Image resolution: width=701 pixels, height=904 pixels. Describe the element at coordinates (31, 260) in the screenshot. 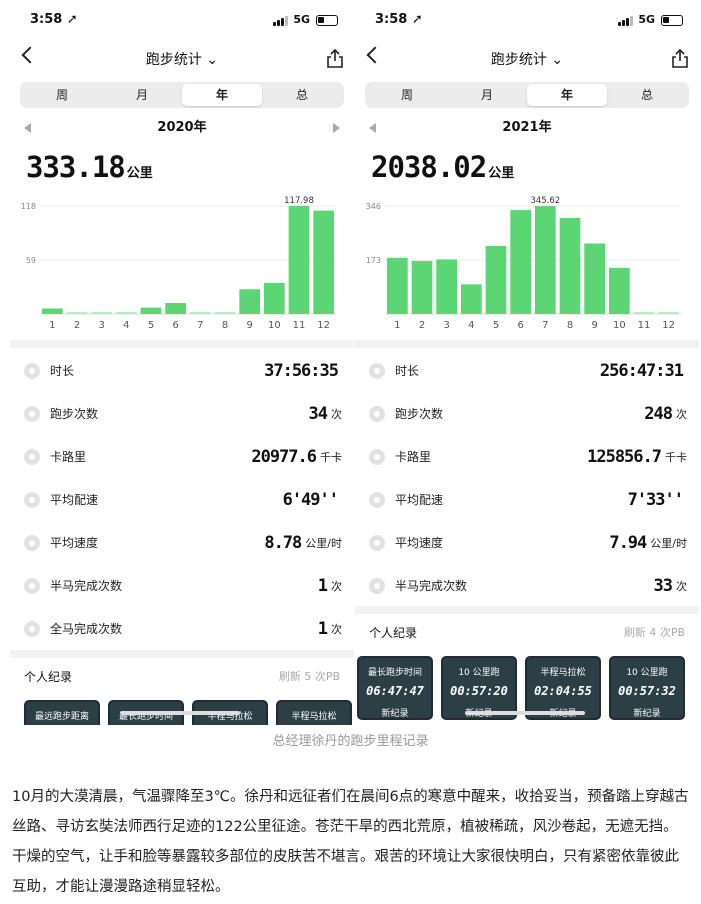

I see `y-tick-label: 59` at that location.